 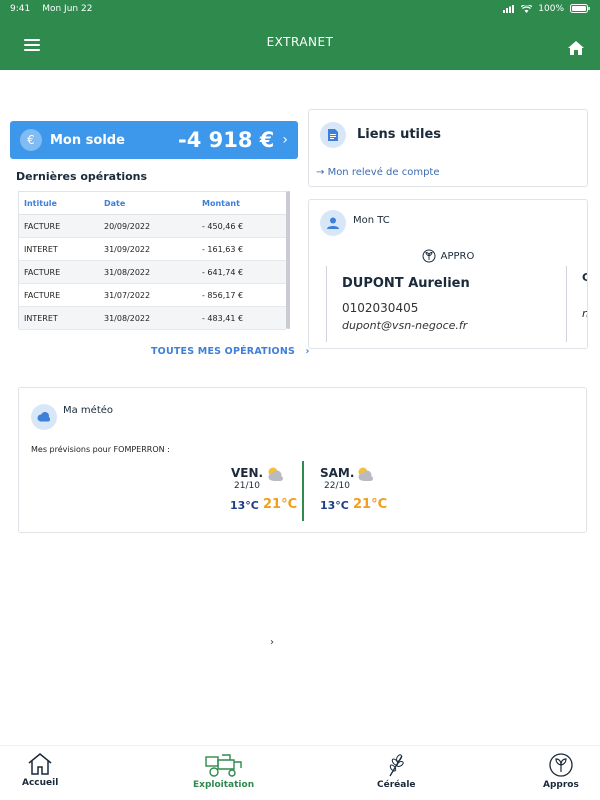 I want to click on forecast-label: Mes prévisions pour FOMPERRON :, so click(x=100, y=449).